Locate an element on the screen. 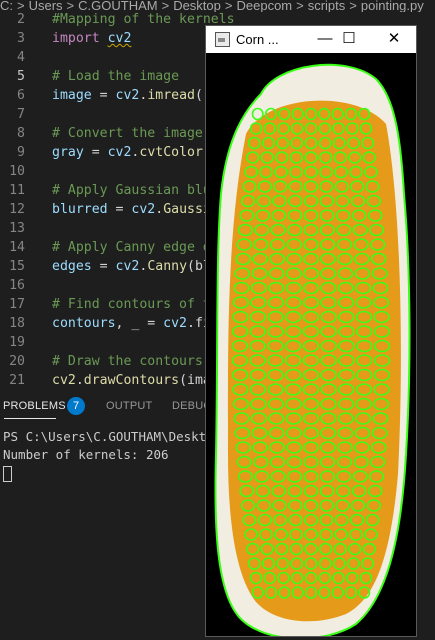 The image size is (435, 640). code-text: # Find contours of t is located at coordinates (131, 304).